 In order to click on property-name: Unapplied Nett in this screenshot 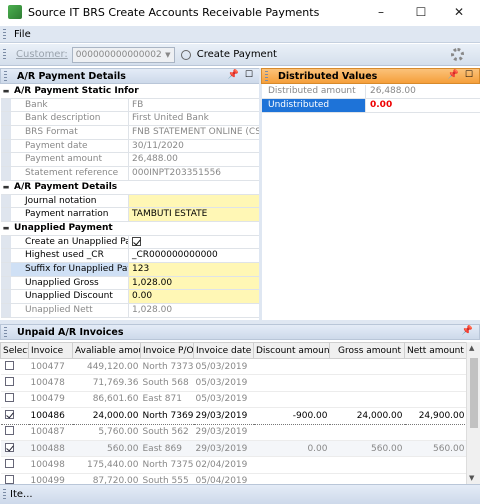, I will do `click(70, 310)`.